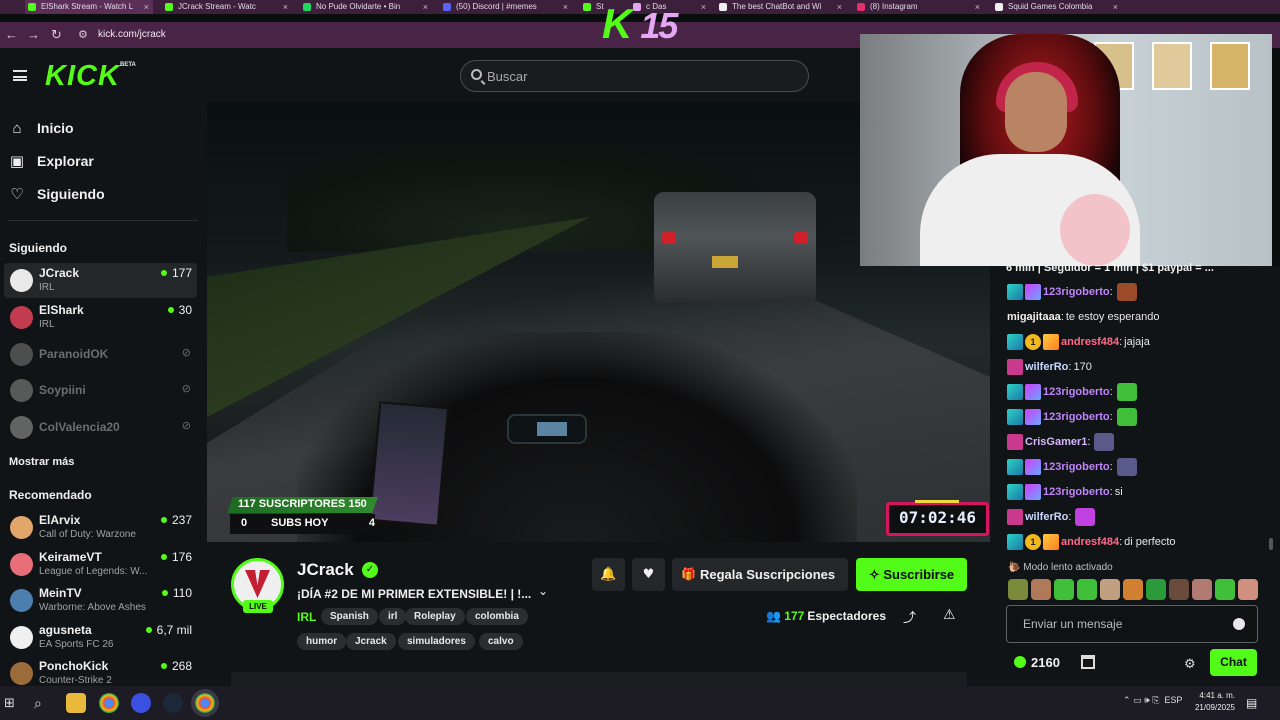 This screenshot has width=1280, height=720. I want to click on report-warning-icon: ⚠, so click(949, 614).